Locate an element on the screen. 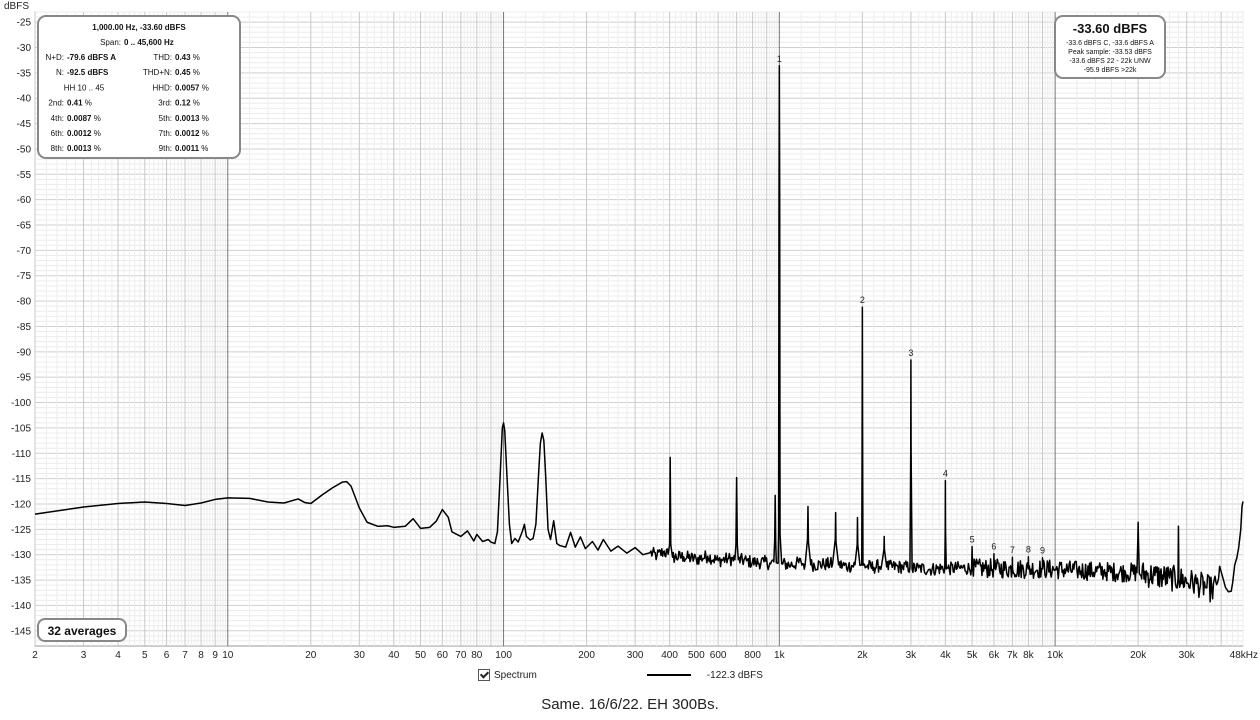  x-tick-label: 5 is located at coordinates (145, 655).